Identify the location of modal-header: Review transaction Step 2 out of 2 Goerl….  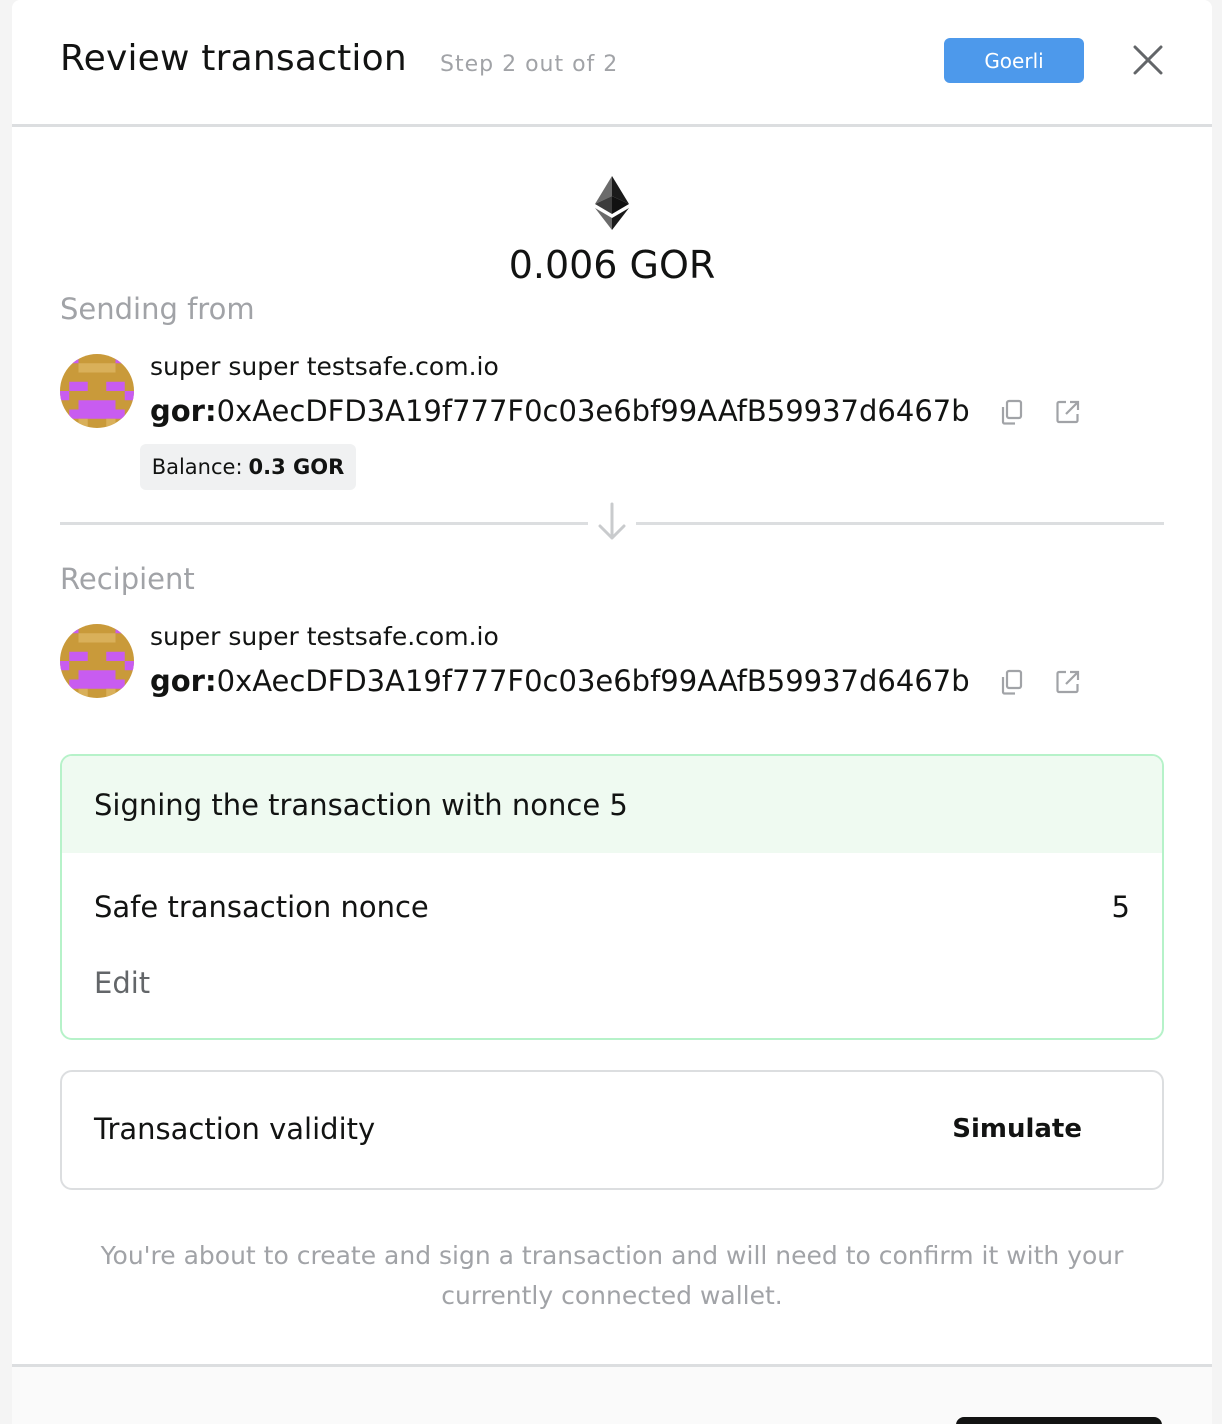
(612, 63).